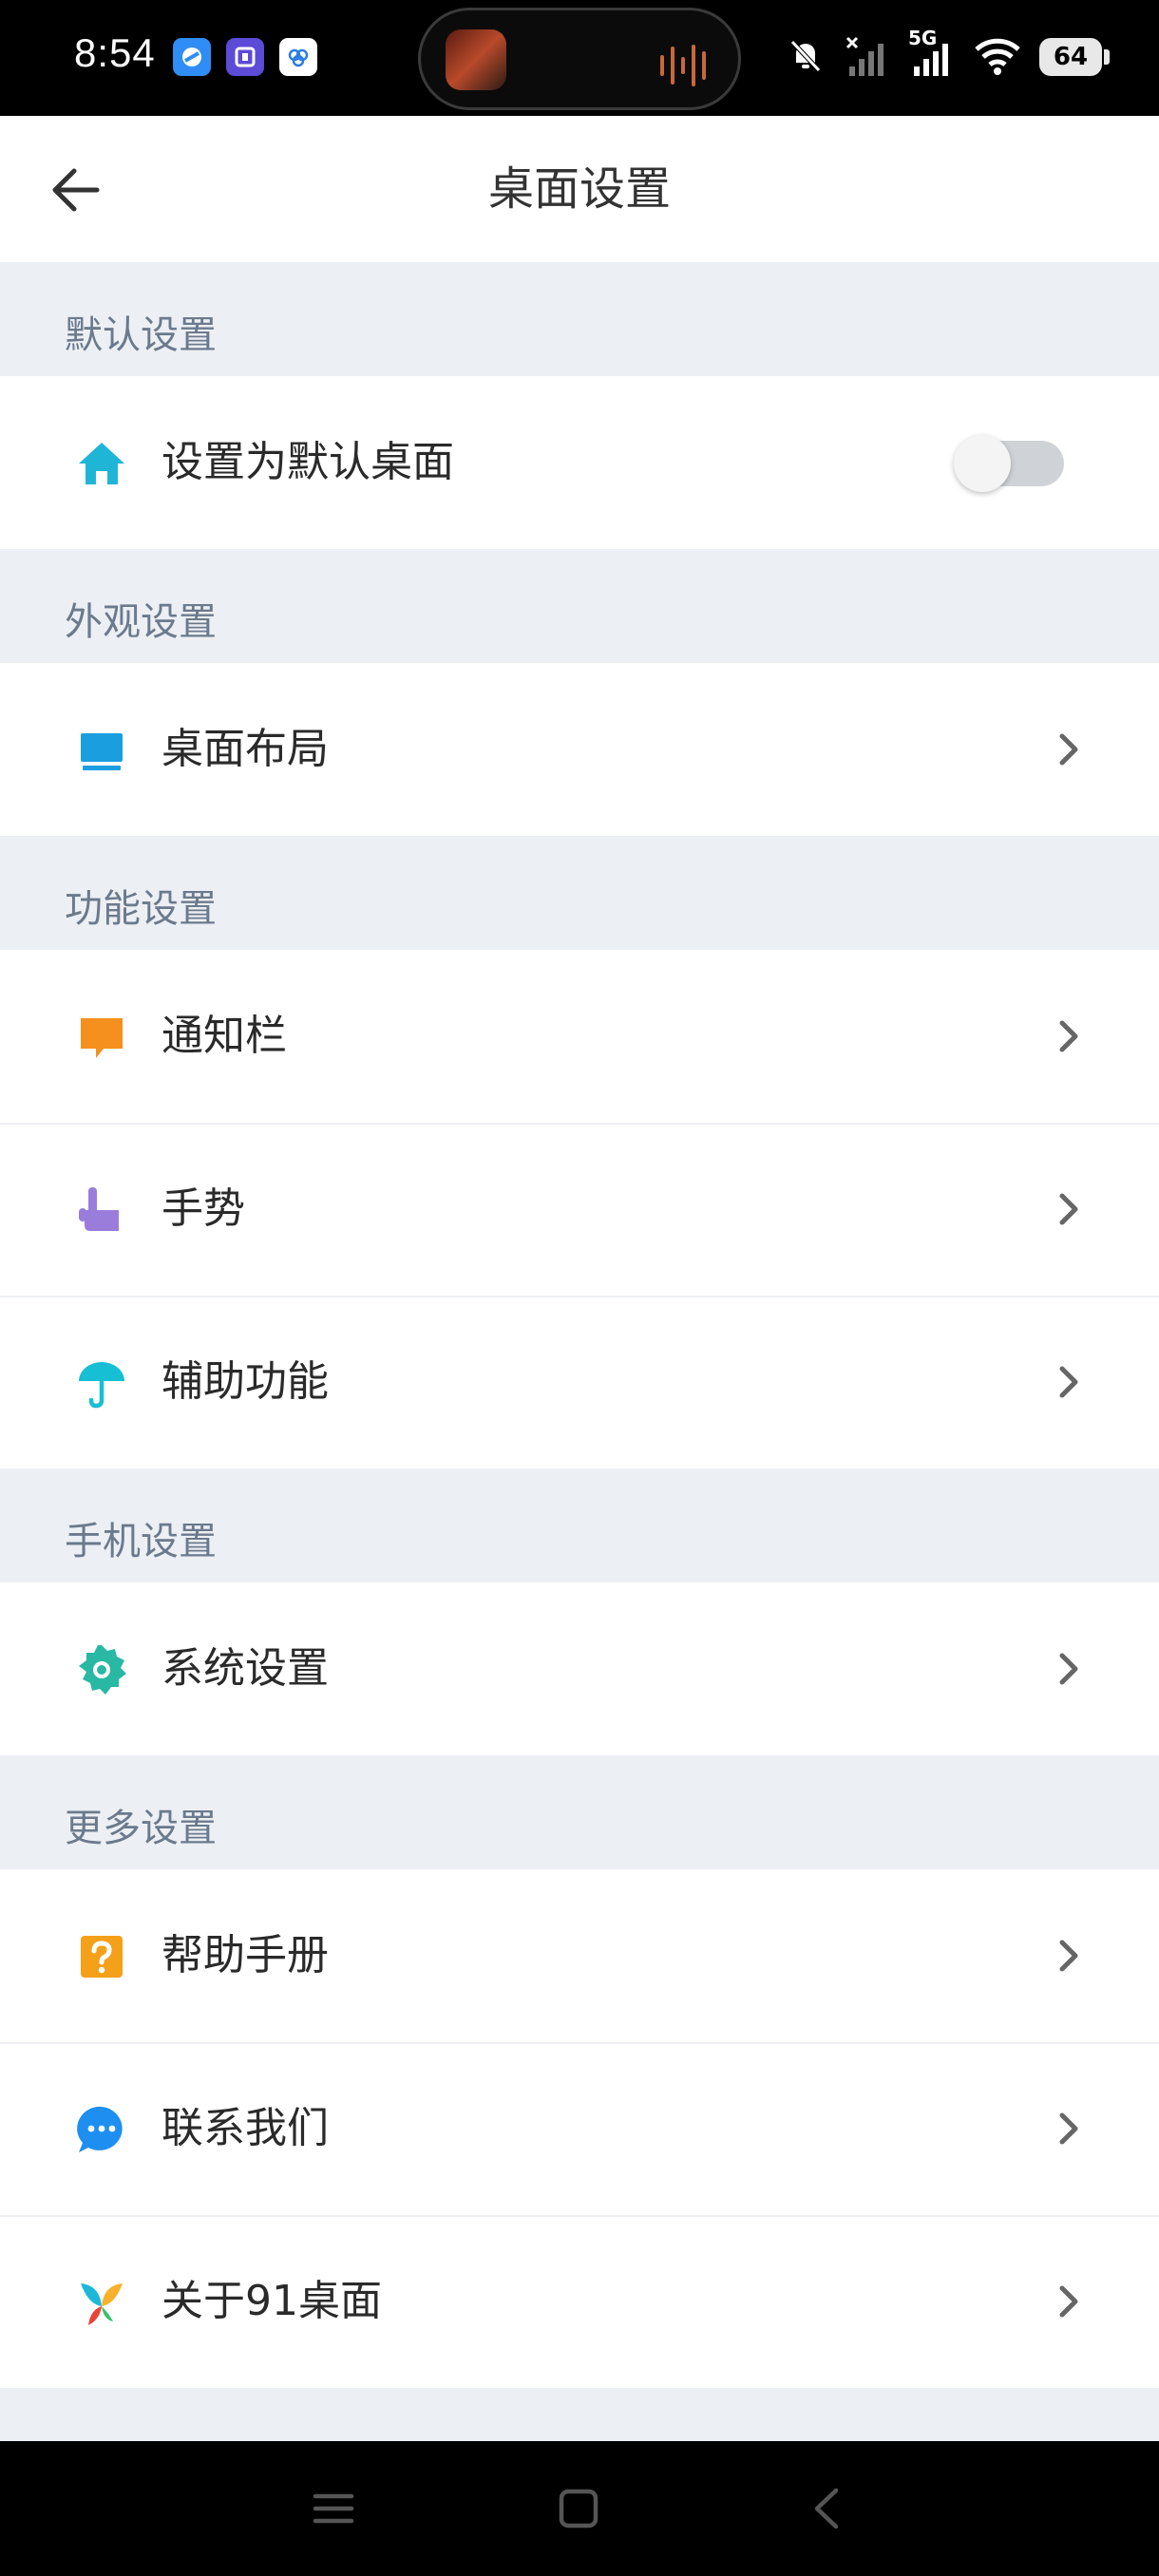 The height and width of the screenshot is (2576, 1159). I want to click on browser-icon, so click(192, 57).